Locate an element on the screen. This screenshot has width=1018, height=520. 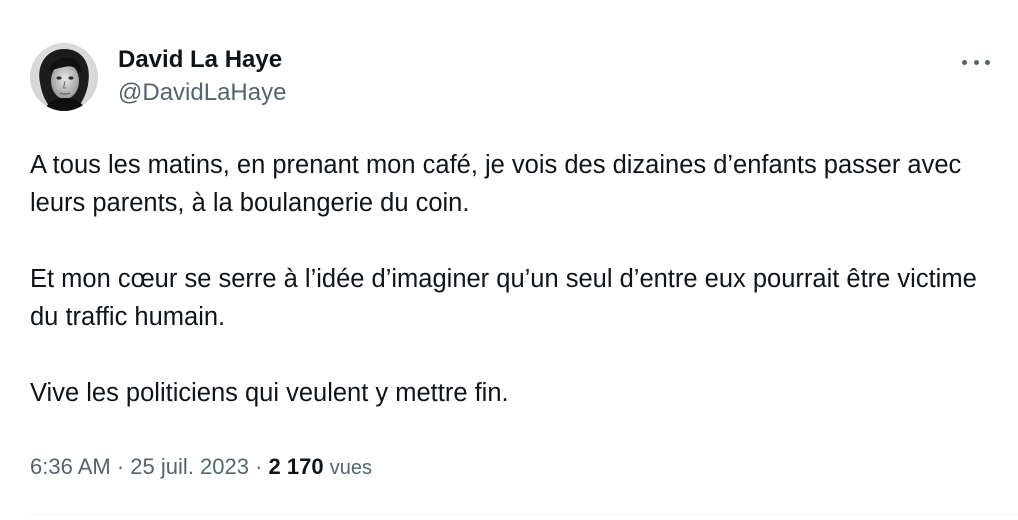
tweet-meta: 6:36 AM · 25 juil. 2023 · 2 170 vues is located at coordinates (201, 467).